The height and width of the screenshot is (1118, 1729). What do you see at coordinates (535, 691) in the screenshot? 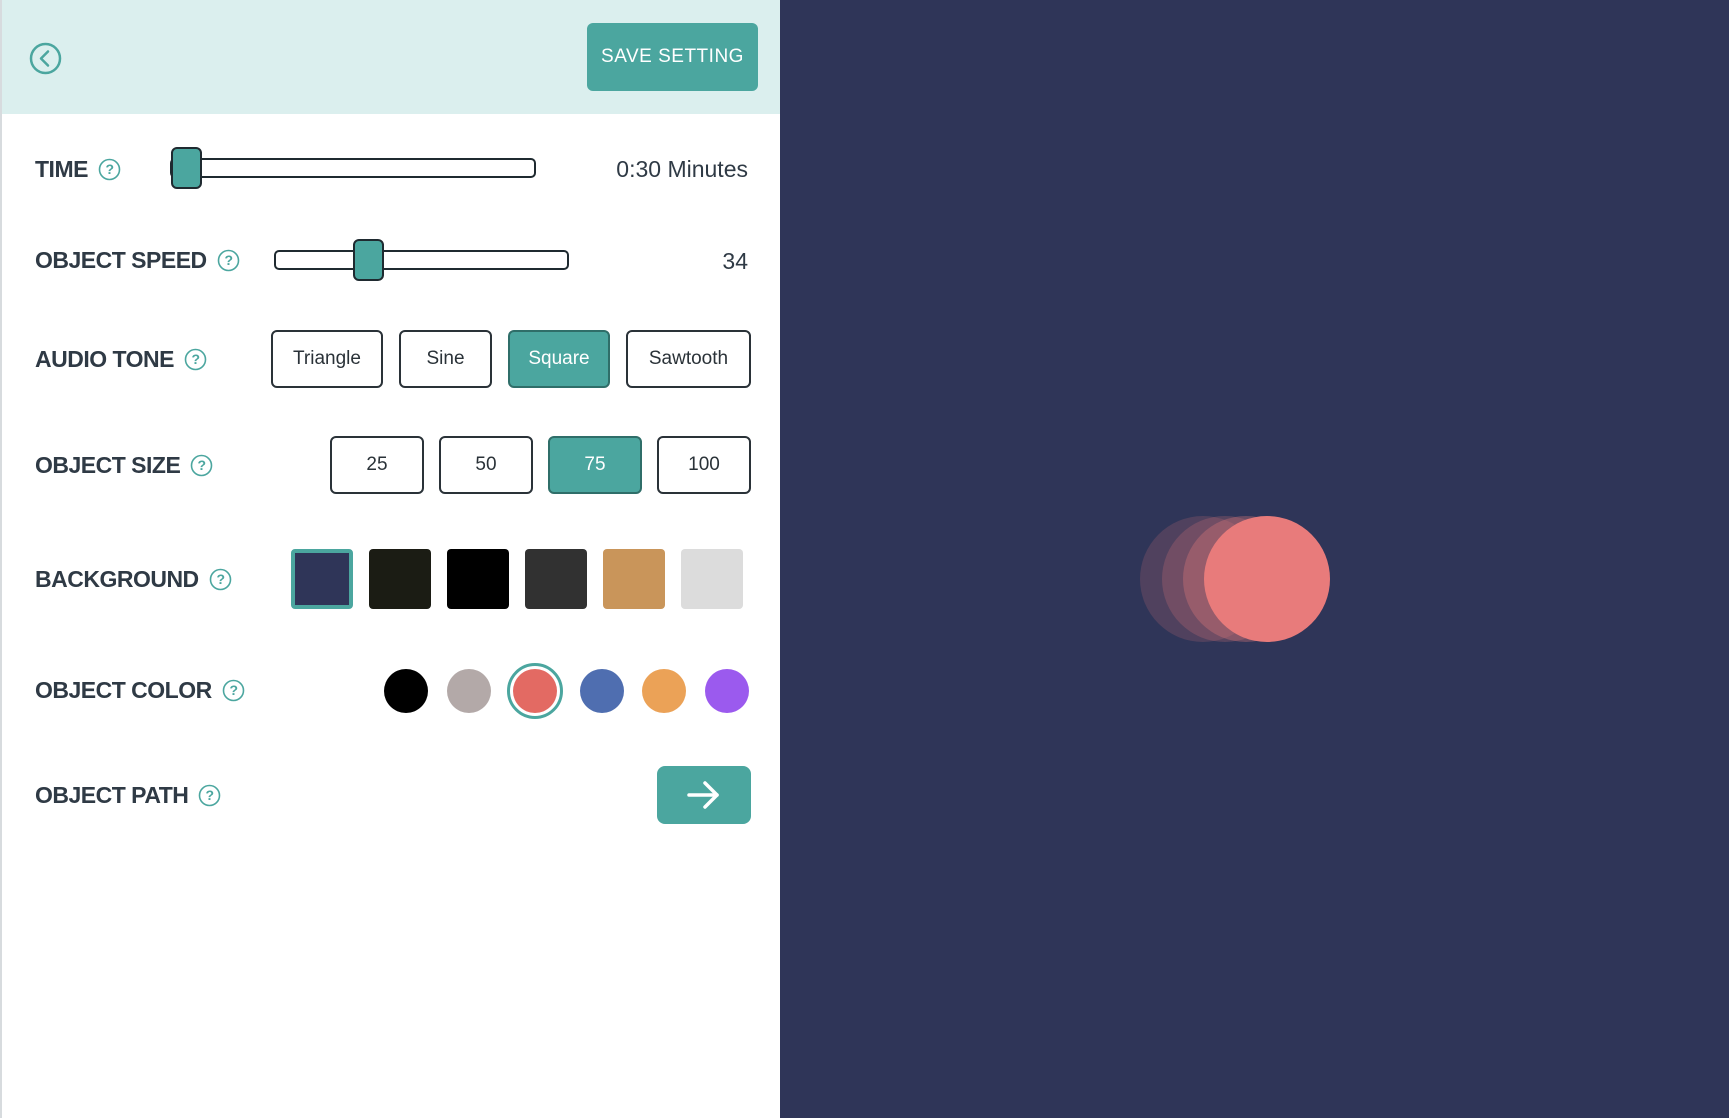
I see `object-color-coral` at bounding box center [535, 691].